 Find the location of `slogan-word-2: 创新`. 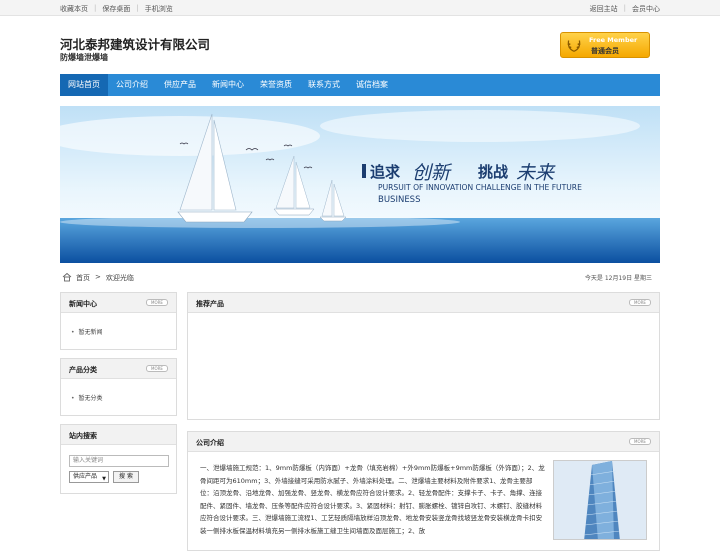

slogan-word-2: 创新 is located at coordinates (432, 173).